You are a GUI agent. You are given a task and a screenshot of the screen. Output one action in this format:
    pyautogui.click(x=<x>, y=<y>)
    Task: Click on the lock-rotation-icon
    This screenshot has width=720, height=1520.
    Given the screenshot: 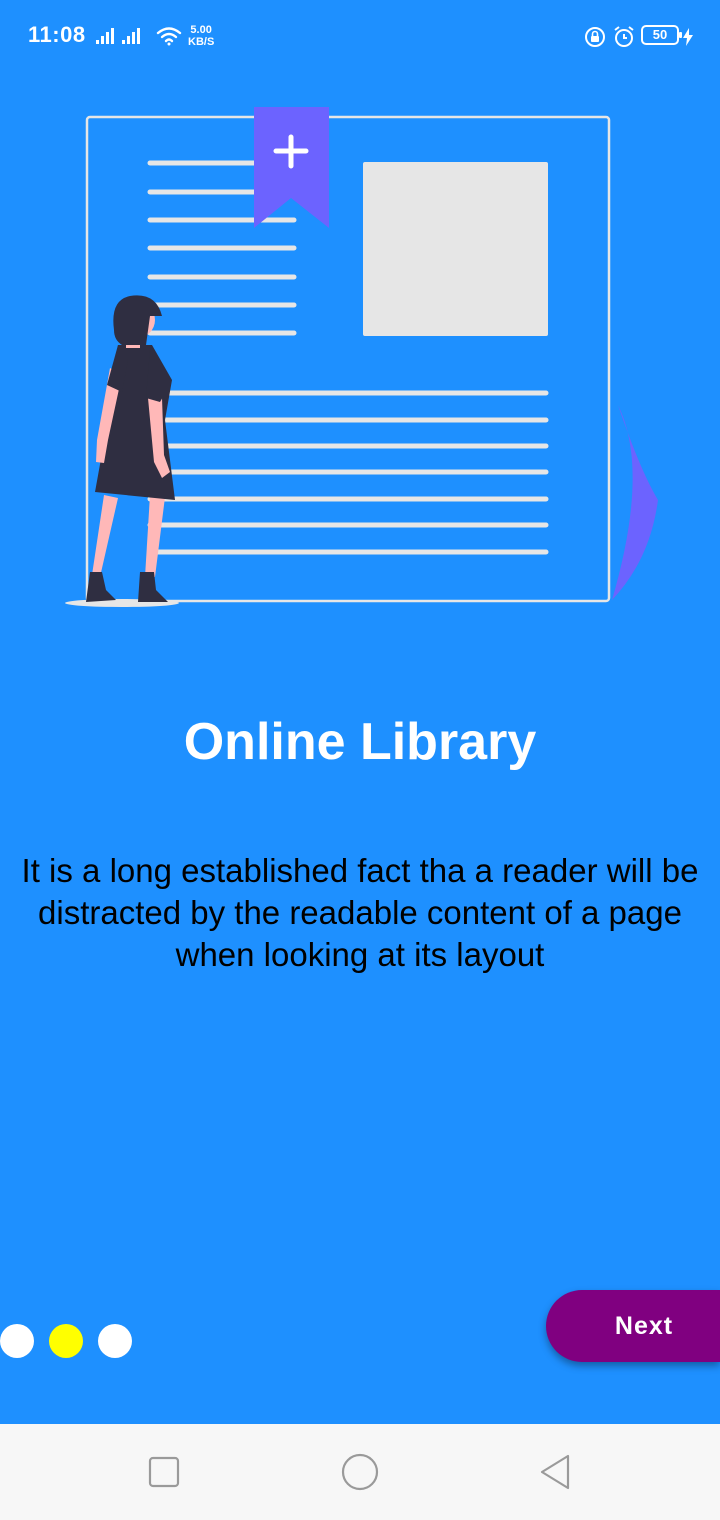 What is the action you would take?
    pyautogui.click(x=595, y=37)
    